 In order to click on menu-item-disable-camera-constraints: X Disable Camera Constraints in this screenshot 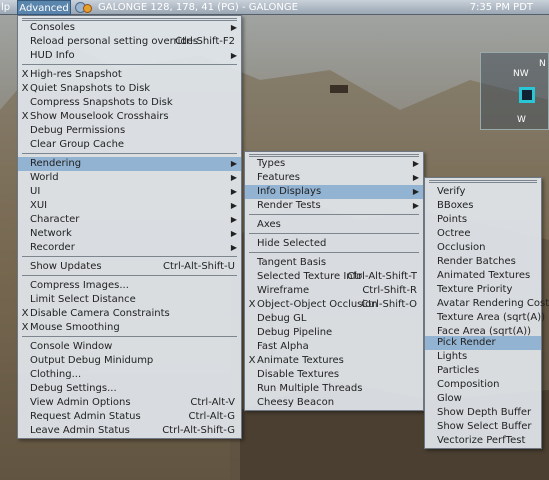, I will do `click(129, 314)`.